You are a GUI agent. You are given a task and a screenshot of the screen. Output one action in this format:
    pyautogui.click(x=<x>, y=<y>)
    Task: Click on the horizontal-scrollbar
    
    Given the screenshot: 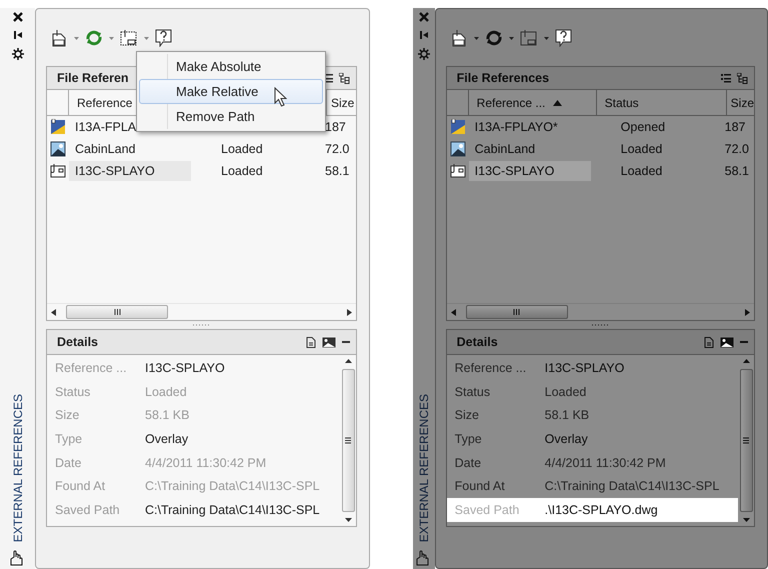 What is the action you would take?
    pyautogui.click(x=600, y=311)
    